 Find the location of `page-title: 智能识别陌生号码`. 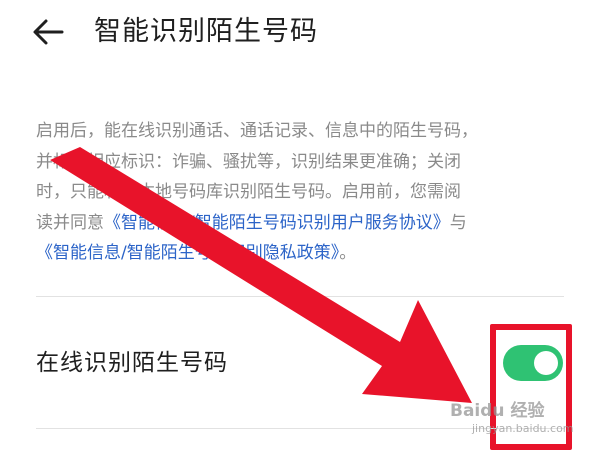

page-title: 智能识别陌生号码 is located at coordinates (206, 31).